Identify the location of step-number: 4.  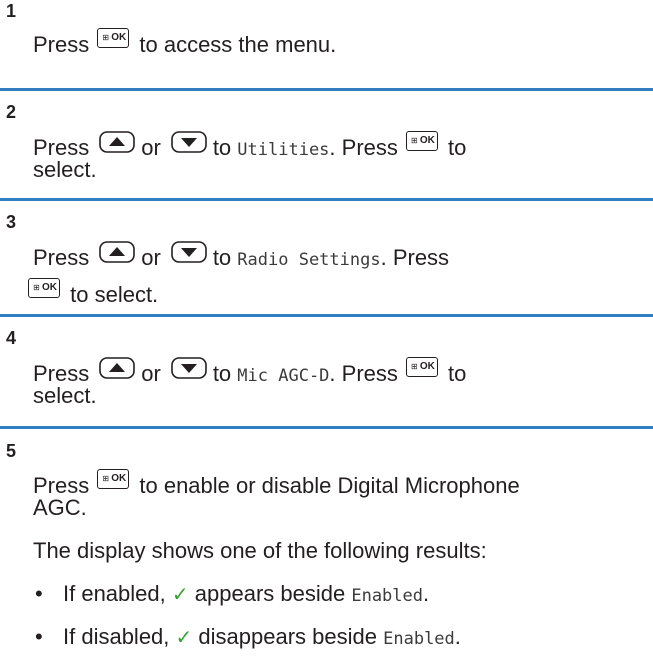
(11, 338).